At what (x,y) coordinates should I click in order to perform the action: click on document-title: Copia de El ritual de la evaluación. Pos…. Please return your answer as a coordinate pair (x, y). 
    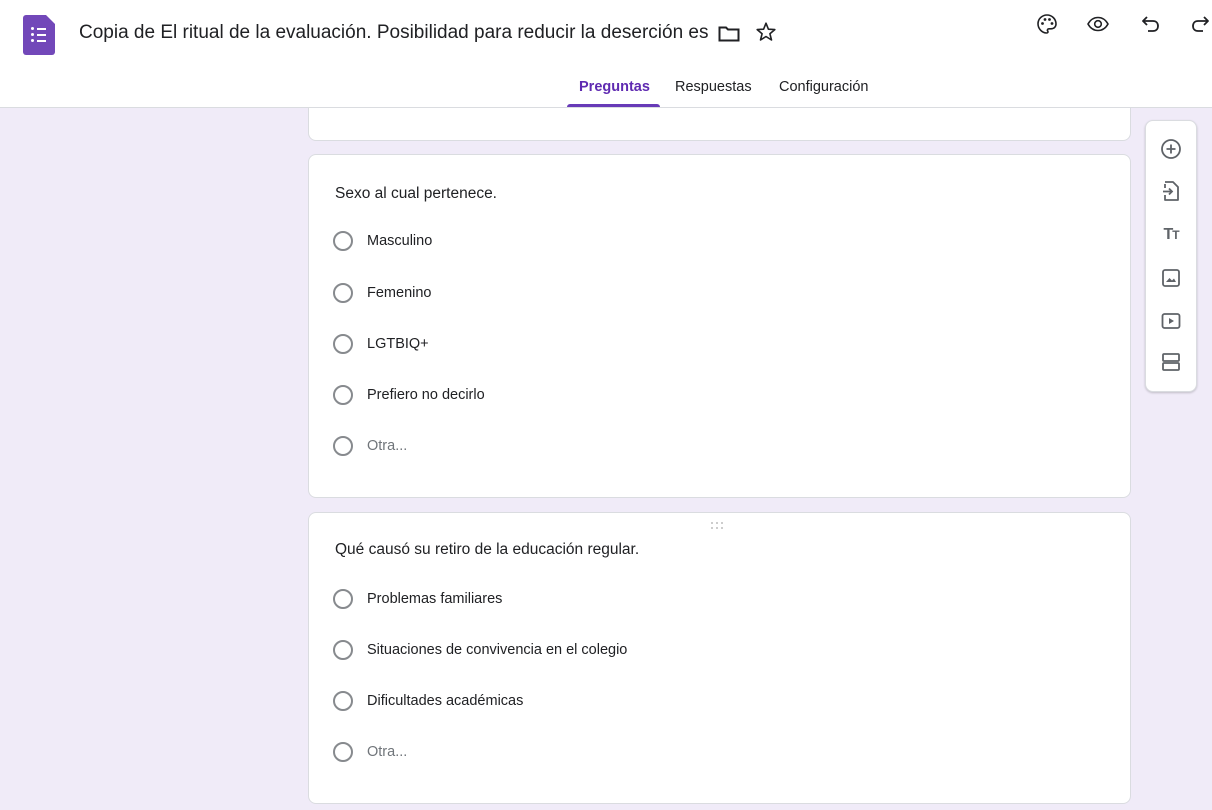
    Looking at the image, I should click on (393, 33).